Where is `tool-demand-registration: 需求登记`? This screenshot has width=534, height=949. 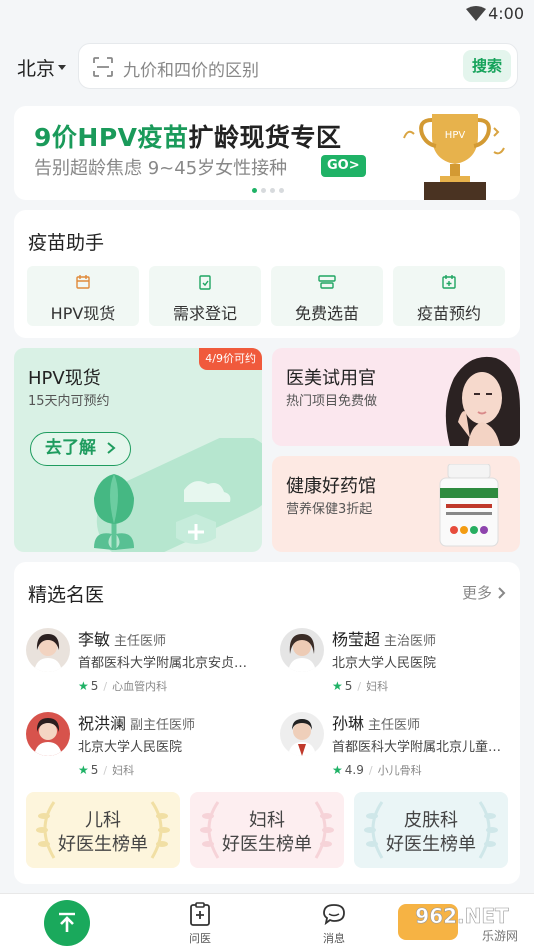
tool-demand-registration: 需求登记 is located at coordinates (205, 296).